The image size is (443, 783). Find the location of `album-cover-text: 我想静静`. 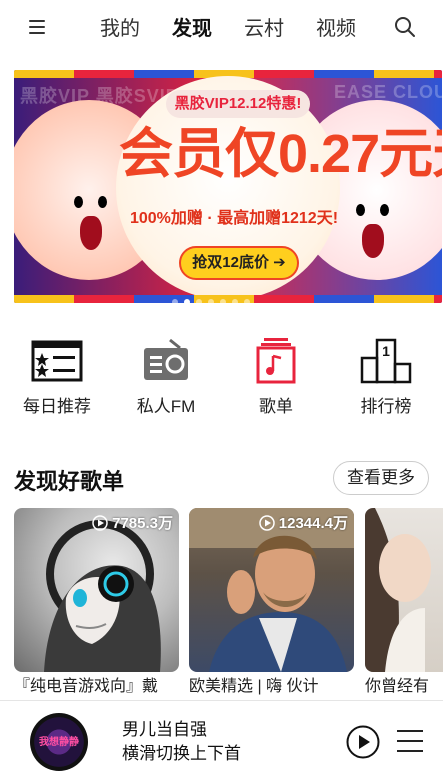

album-cover-text: 我想静静 is located at coordinates (59, 742).